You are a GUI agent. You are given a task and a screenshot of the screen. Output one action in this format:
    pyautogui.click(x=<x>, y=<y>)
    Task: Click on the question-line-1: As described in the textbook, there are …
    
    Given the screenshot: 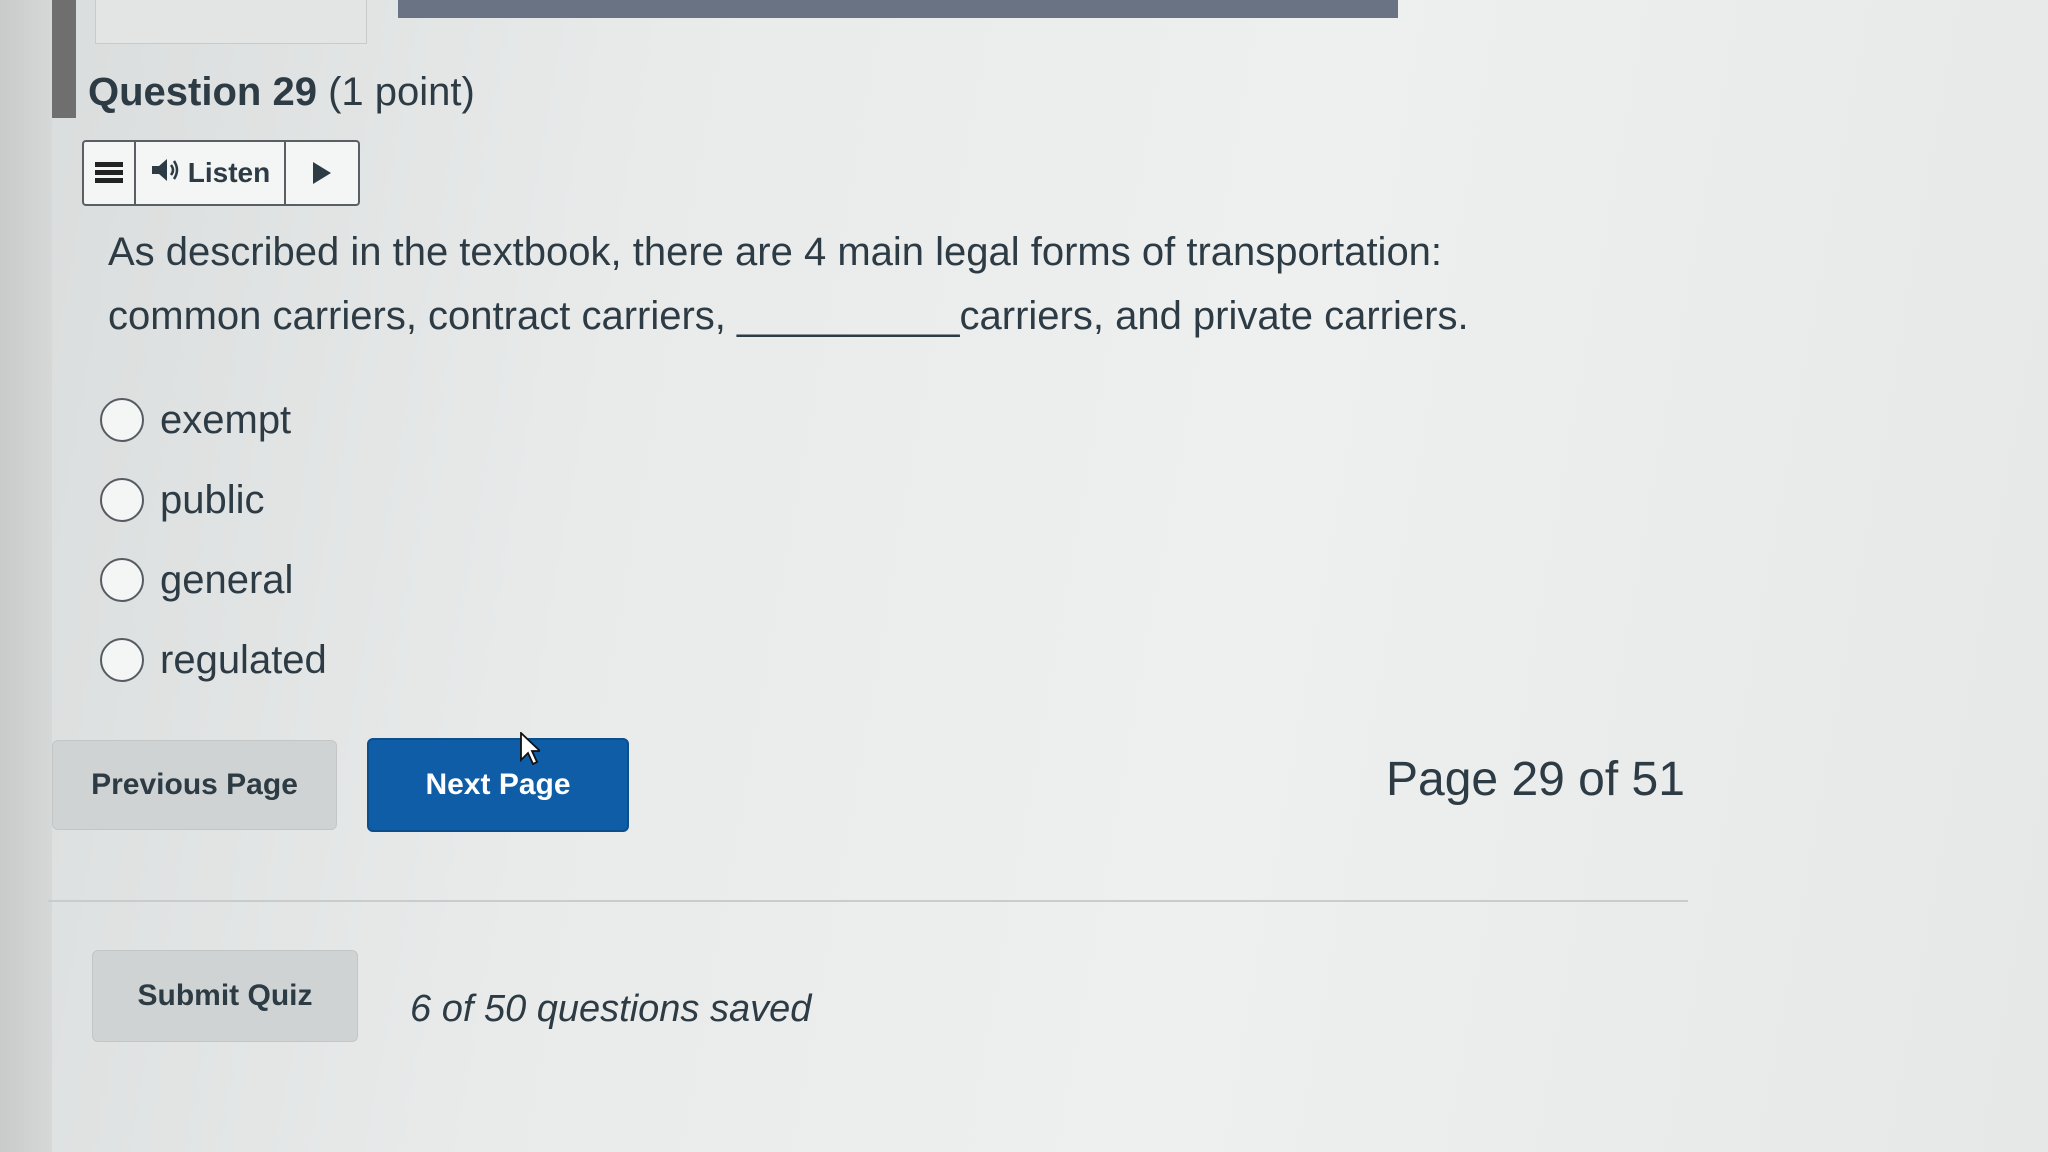 What is the action you would take?
    pyautogui.click(x=775, y=252)
    